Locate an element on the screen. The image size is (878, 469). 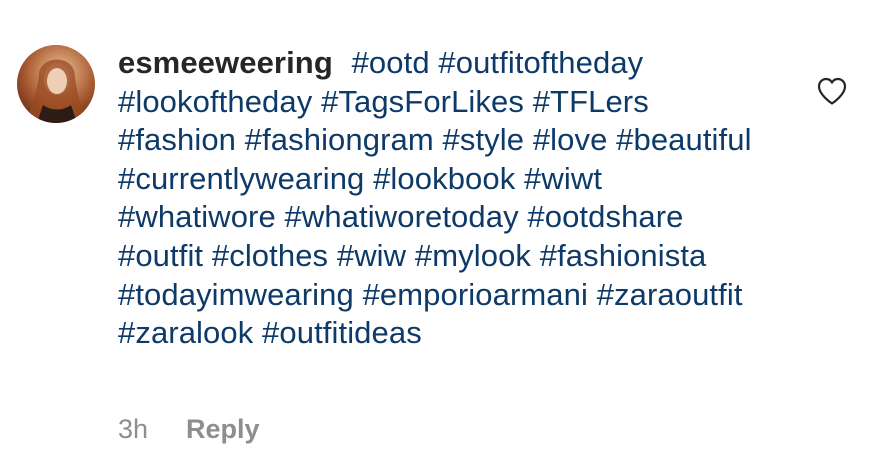
timestamp: 3h is located at coordinates (133, 429).